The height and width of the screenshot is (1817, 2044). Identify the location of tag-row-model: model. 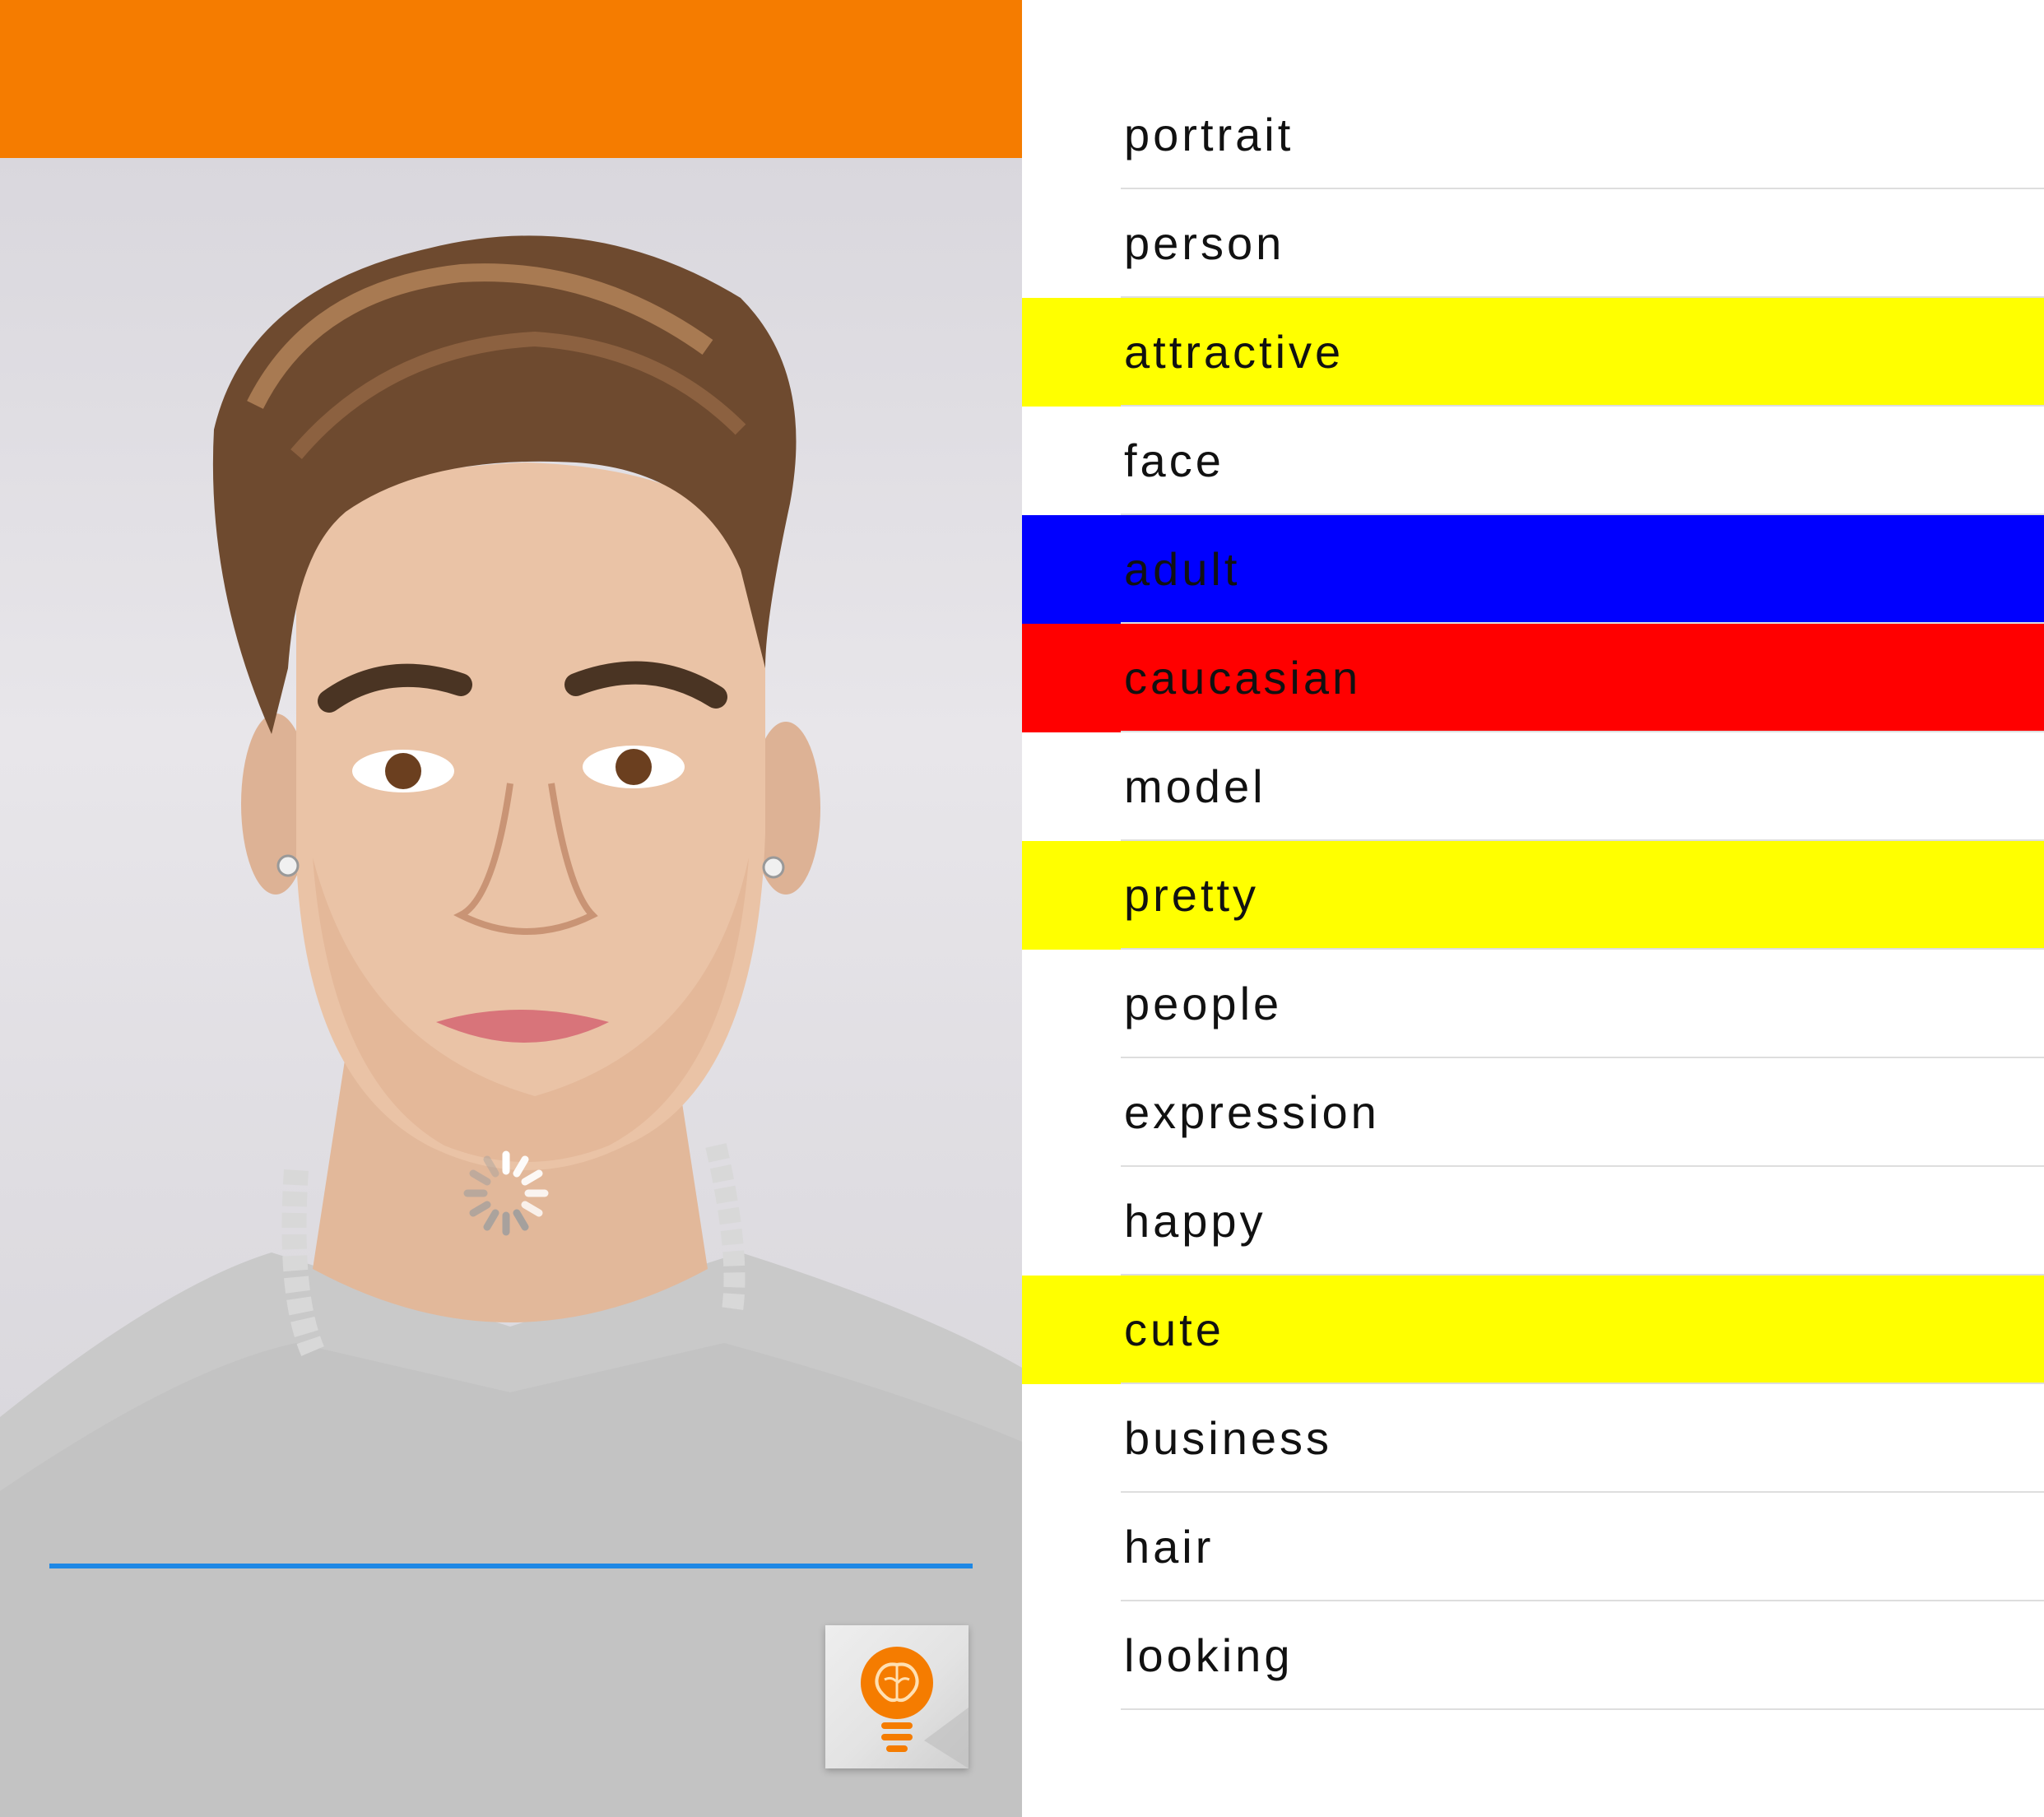
(1533, 786).